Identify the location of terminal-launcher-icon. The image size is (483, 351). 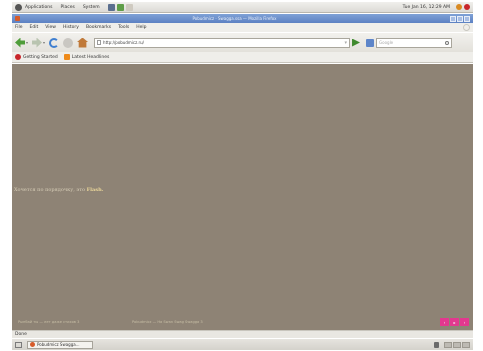
(111, 7).